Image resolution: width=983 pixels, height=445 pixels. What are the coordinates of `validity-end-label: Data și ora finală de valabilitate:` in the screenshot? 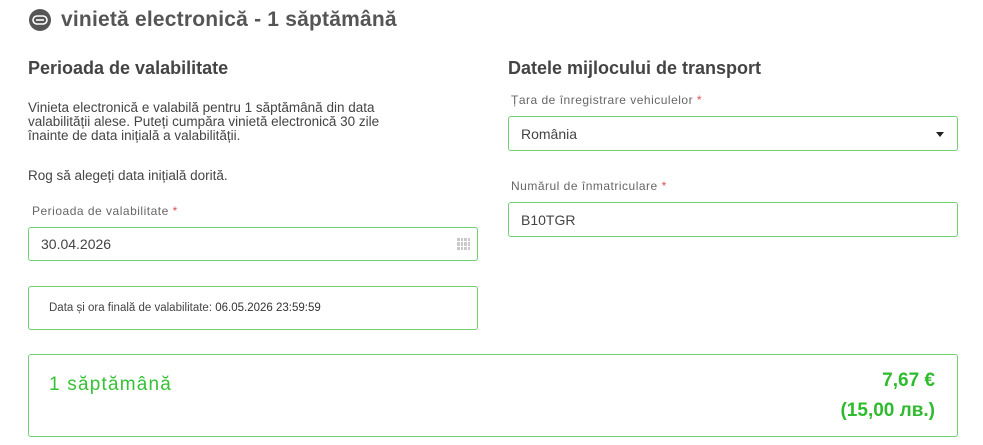 It's located at (131, 308).